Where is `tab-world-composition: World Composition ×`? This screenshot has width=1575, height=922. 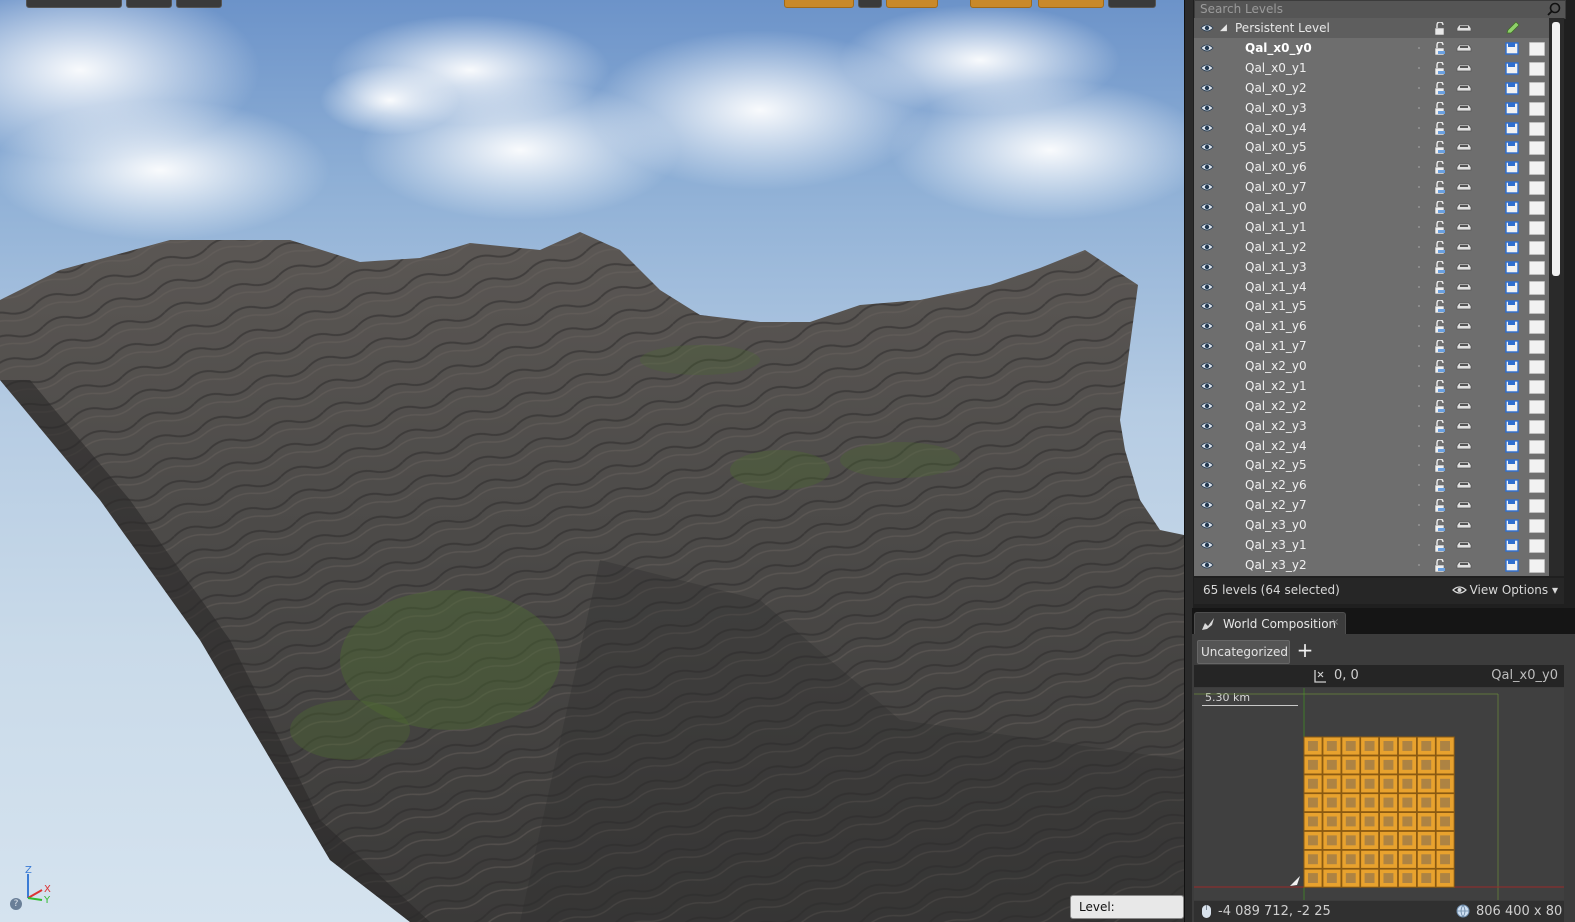 tab-world-composition: World Composition × is located at coordinates (1270, 623).